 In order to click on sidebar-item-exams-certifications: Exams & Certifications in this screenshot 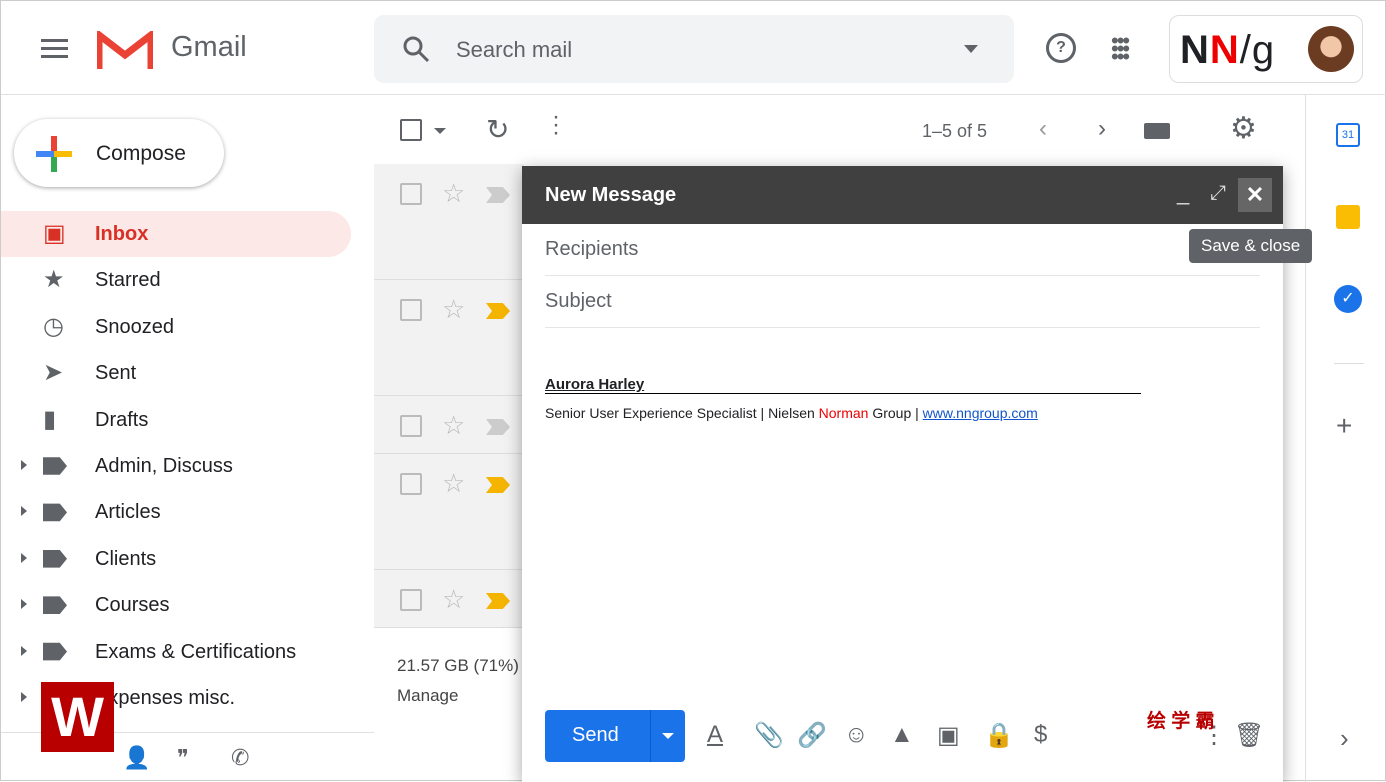, I will do `click(176, 652)`.